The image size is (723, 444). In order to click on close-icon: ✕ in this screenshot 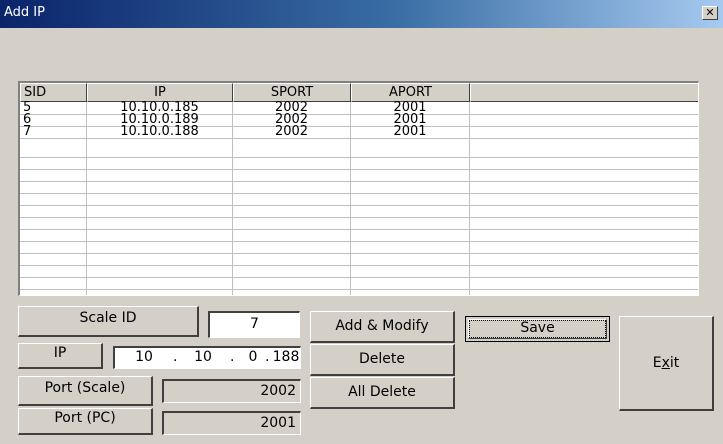, I will do `click(710, 12)`.